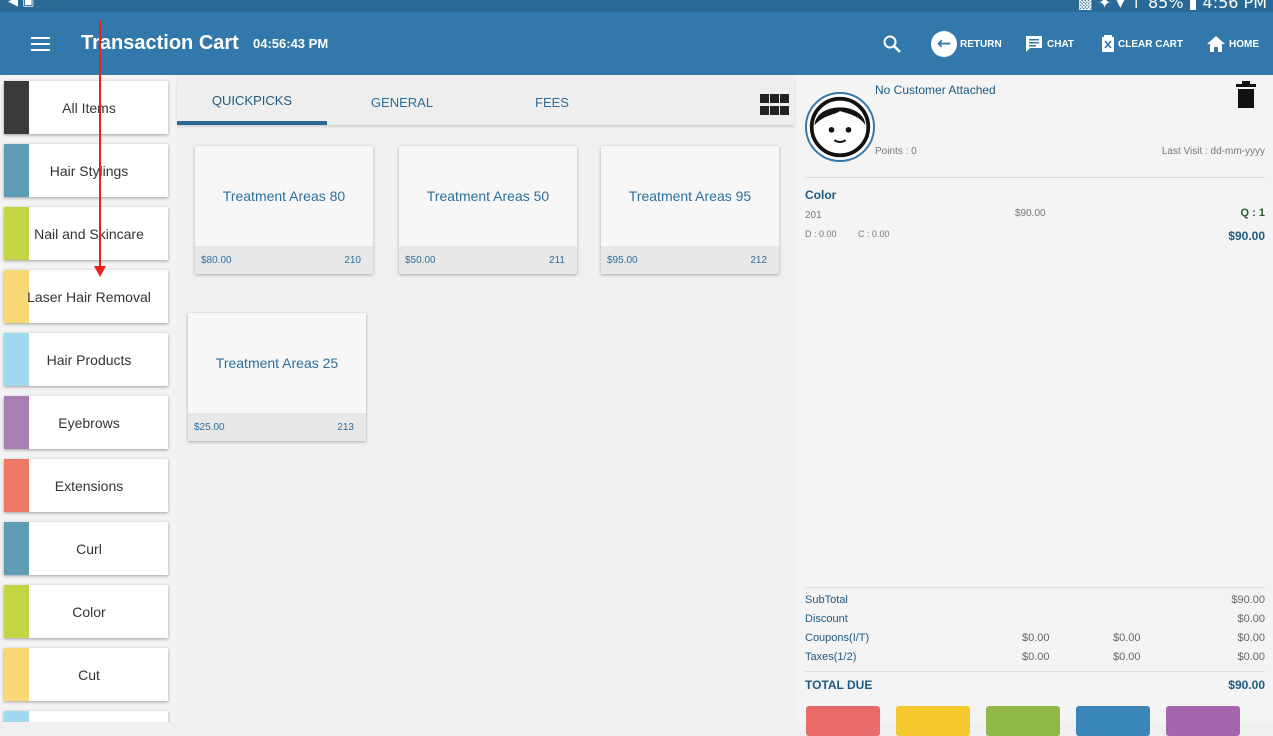  I want to click on category-curl: Curl, so click(86, 548).